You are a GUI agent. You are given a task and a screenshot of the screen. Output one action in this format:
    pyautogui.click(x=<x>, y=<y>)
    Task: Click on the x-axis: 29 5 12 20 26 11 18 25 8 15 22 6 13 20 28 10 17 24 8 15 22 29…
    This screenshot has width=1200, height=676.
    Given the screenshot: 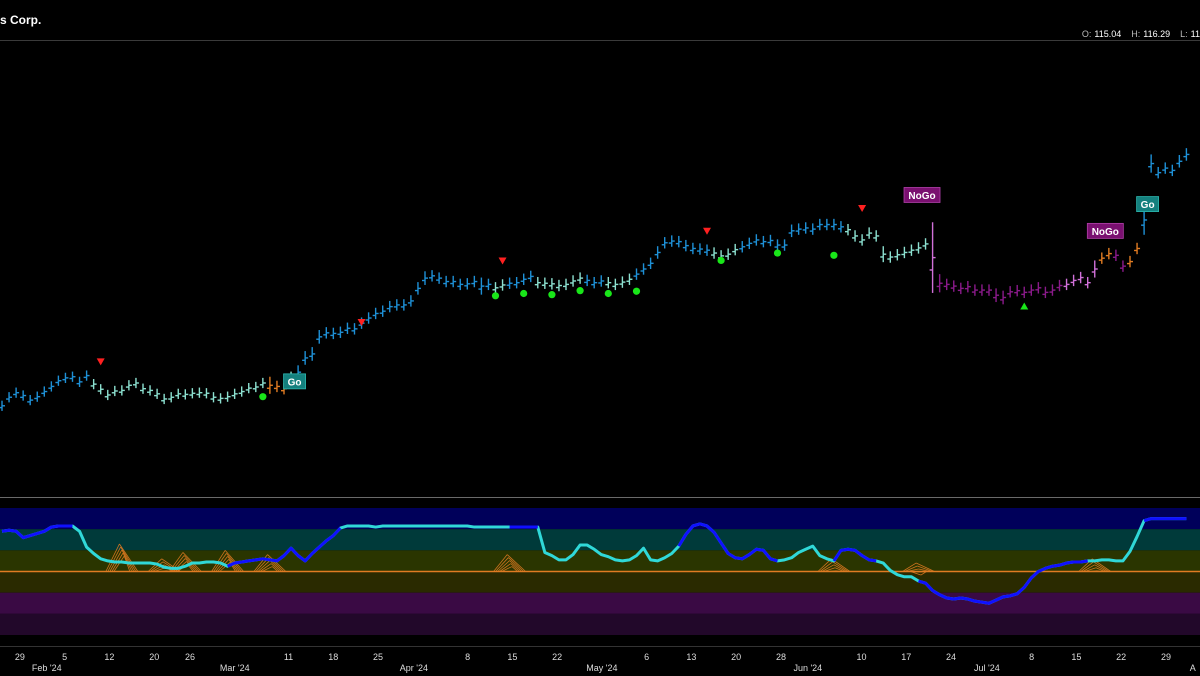 What is the action you would take?
    pyautogui.click(x=600, y=661)
    